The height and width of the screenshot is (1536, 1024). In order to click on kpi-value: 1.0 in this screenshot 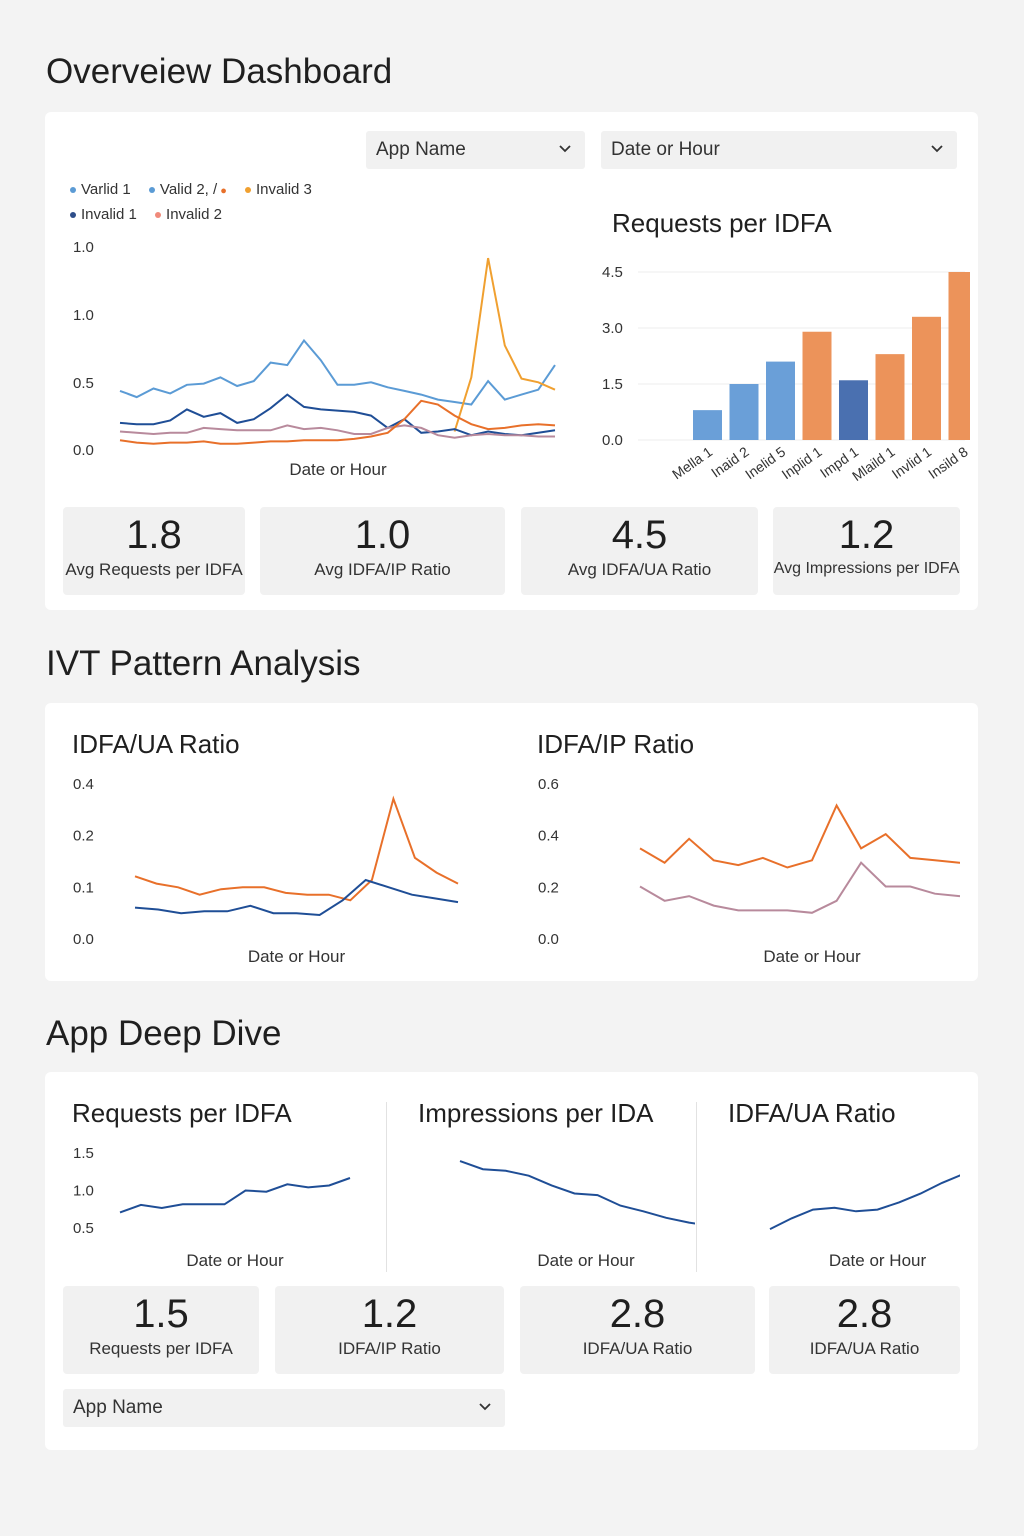, I will do `click(382, 535)`.